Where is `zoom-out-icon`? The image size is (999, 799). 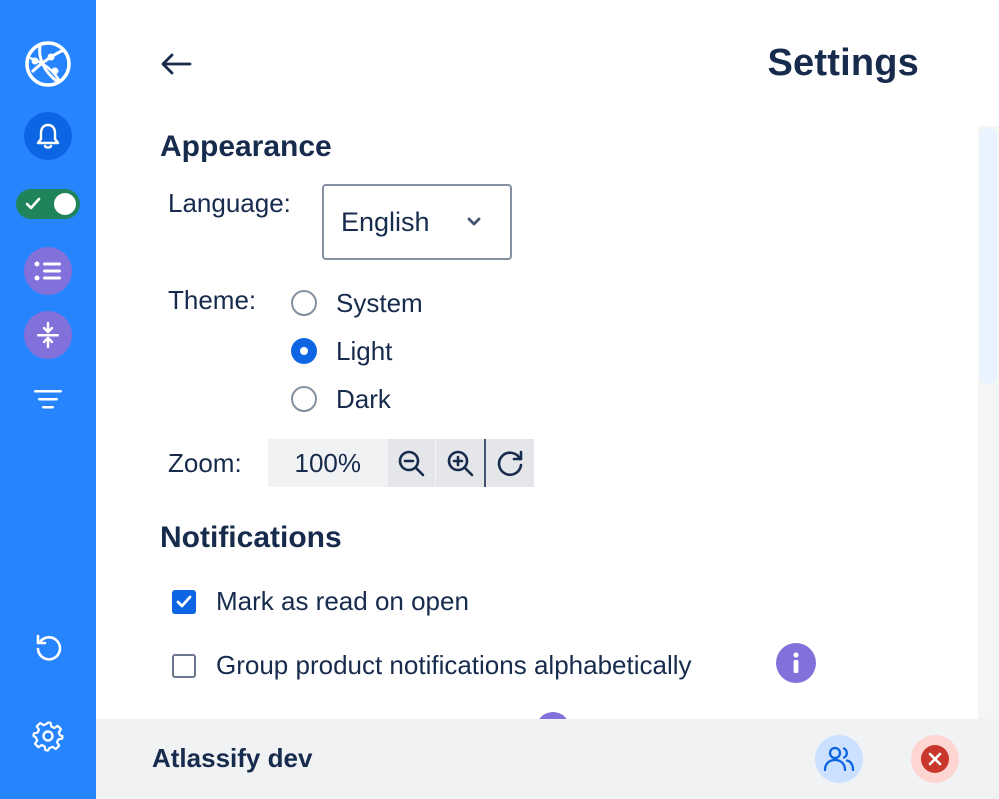 zoom-out-icon is located at coordinates (412, 463).